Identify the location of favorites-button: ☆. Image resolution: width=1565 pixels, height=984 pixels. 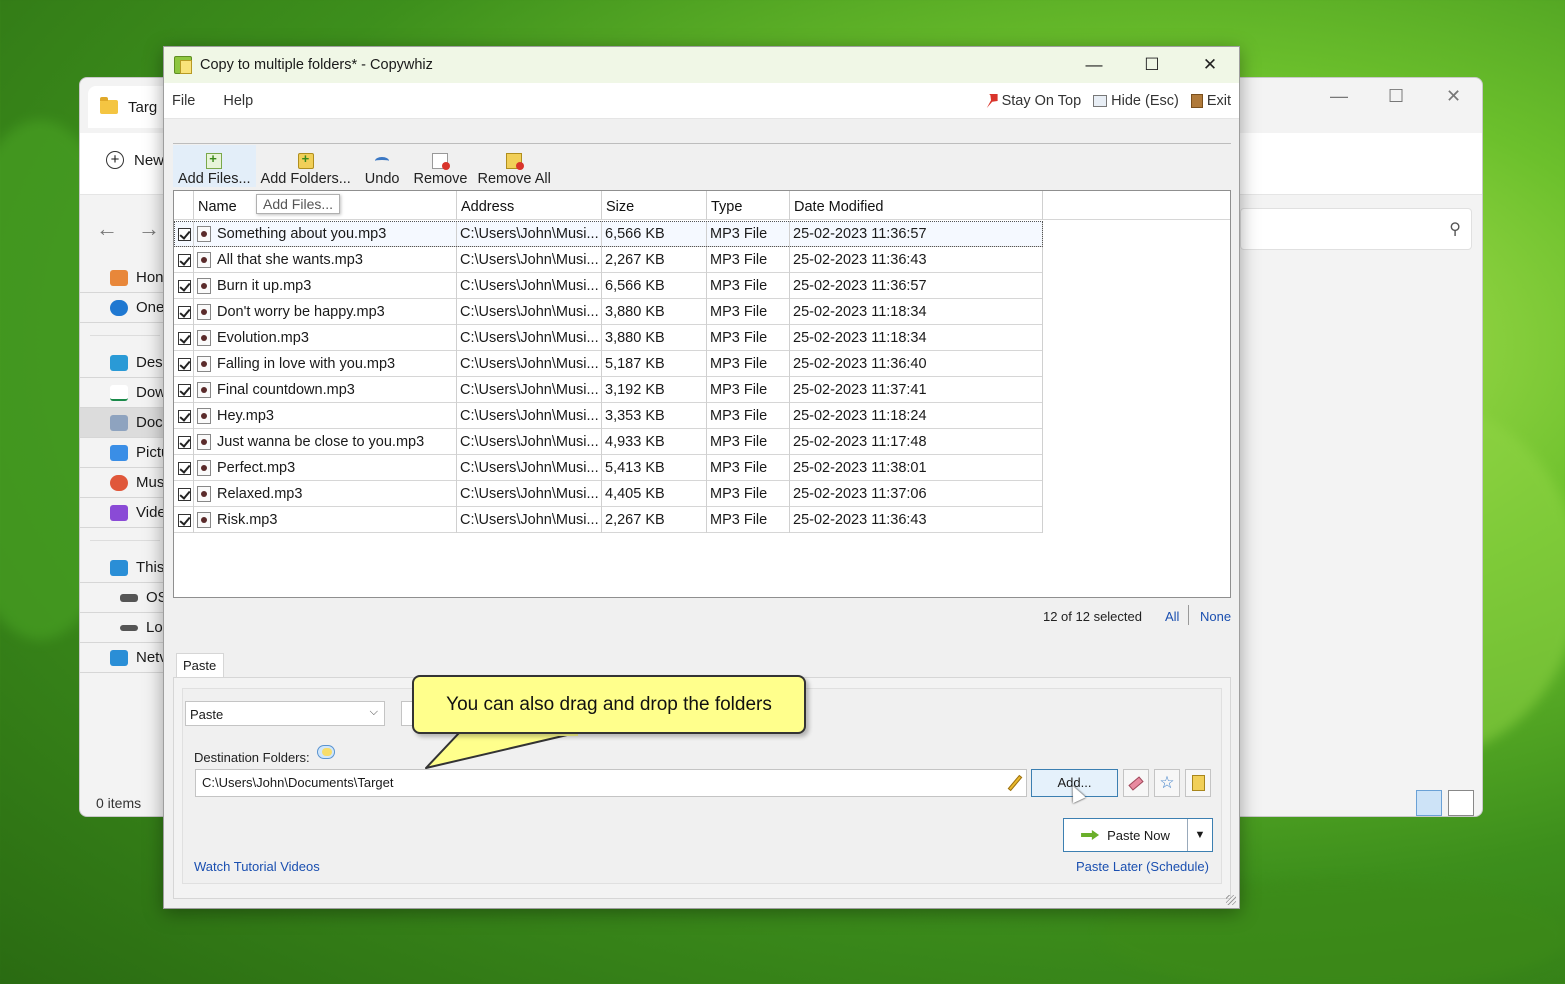
(1167, 783).